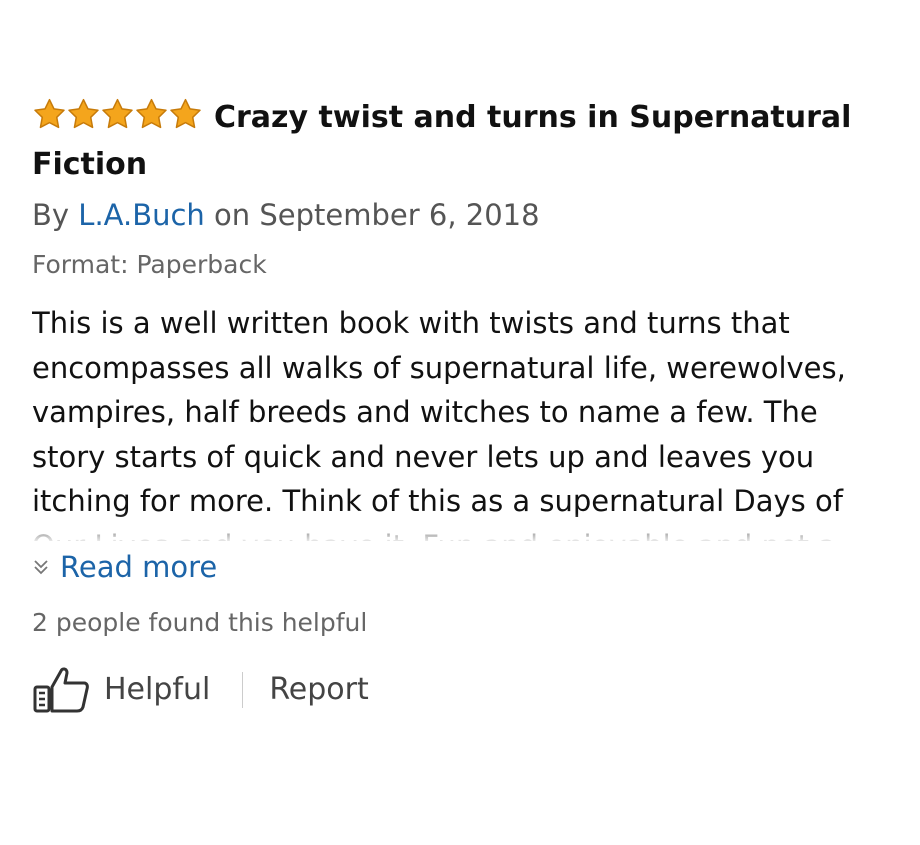 The width and height of the screenshot is (920, 845). I want to click on by-prefix: By, so click(51, 215).